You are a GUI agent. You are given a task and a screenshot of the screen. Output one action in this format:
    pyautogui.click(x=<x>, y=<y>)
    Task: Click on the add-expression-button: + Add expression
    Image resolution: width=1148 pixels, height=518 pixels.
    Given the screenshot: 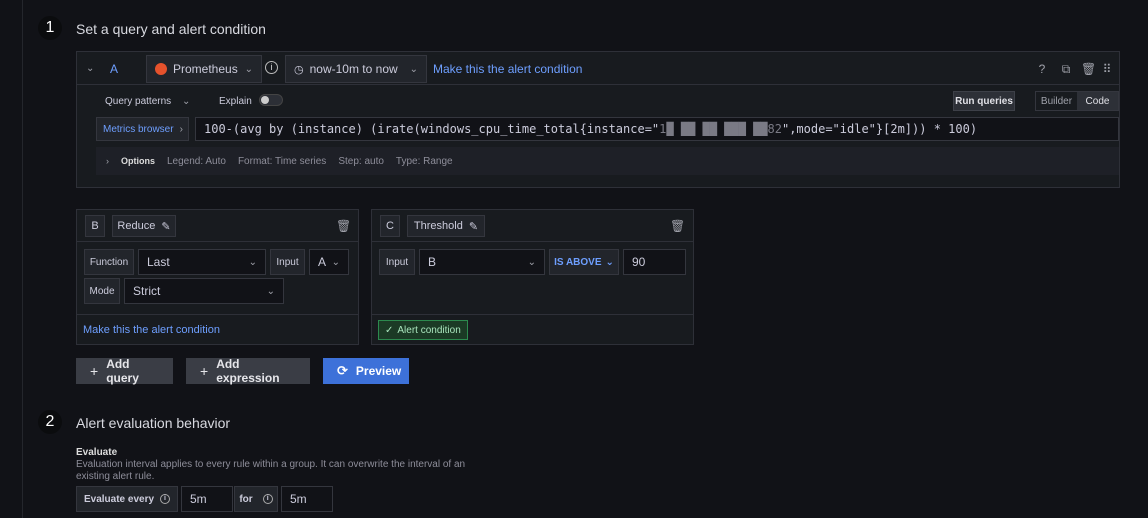 What is the action you would take?
    pyautogui.click(x=248, y=371)
    